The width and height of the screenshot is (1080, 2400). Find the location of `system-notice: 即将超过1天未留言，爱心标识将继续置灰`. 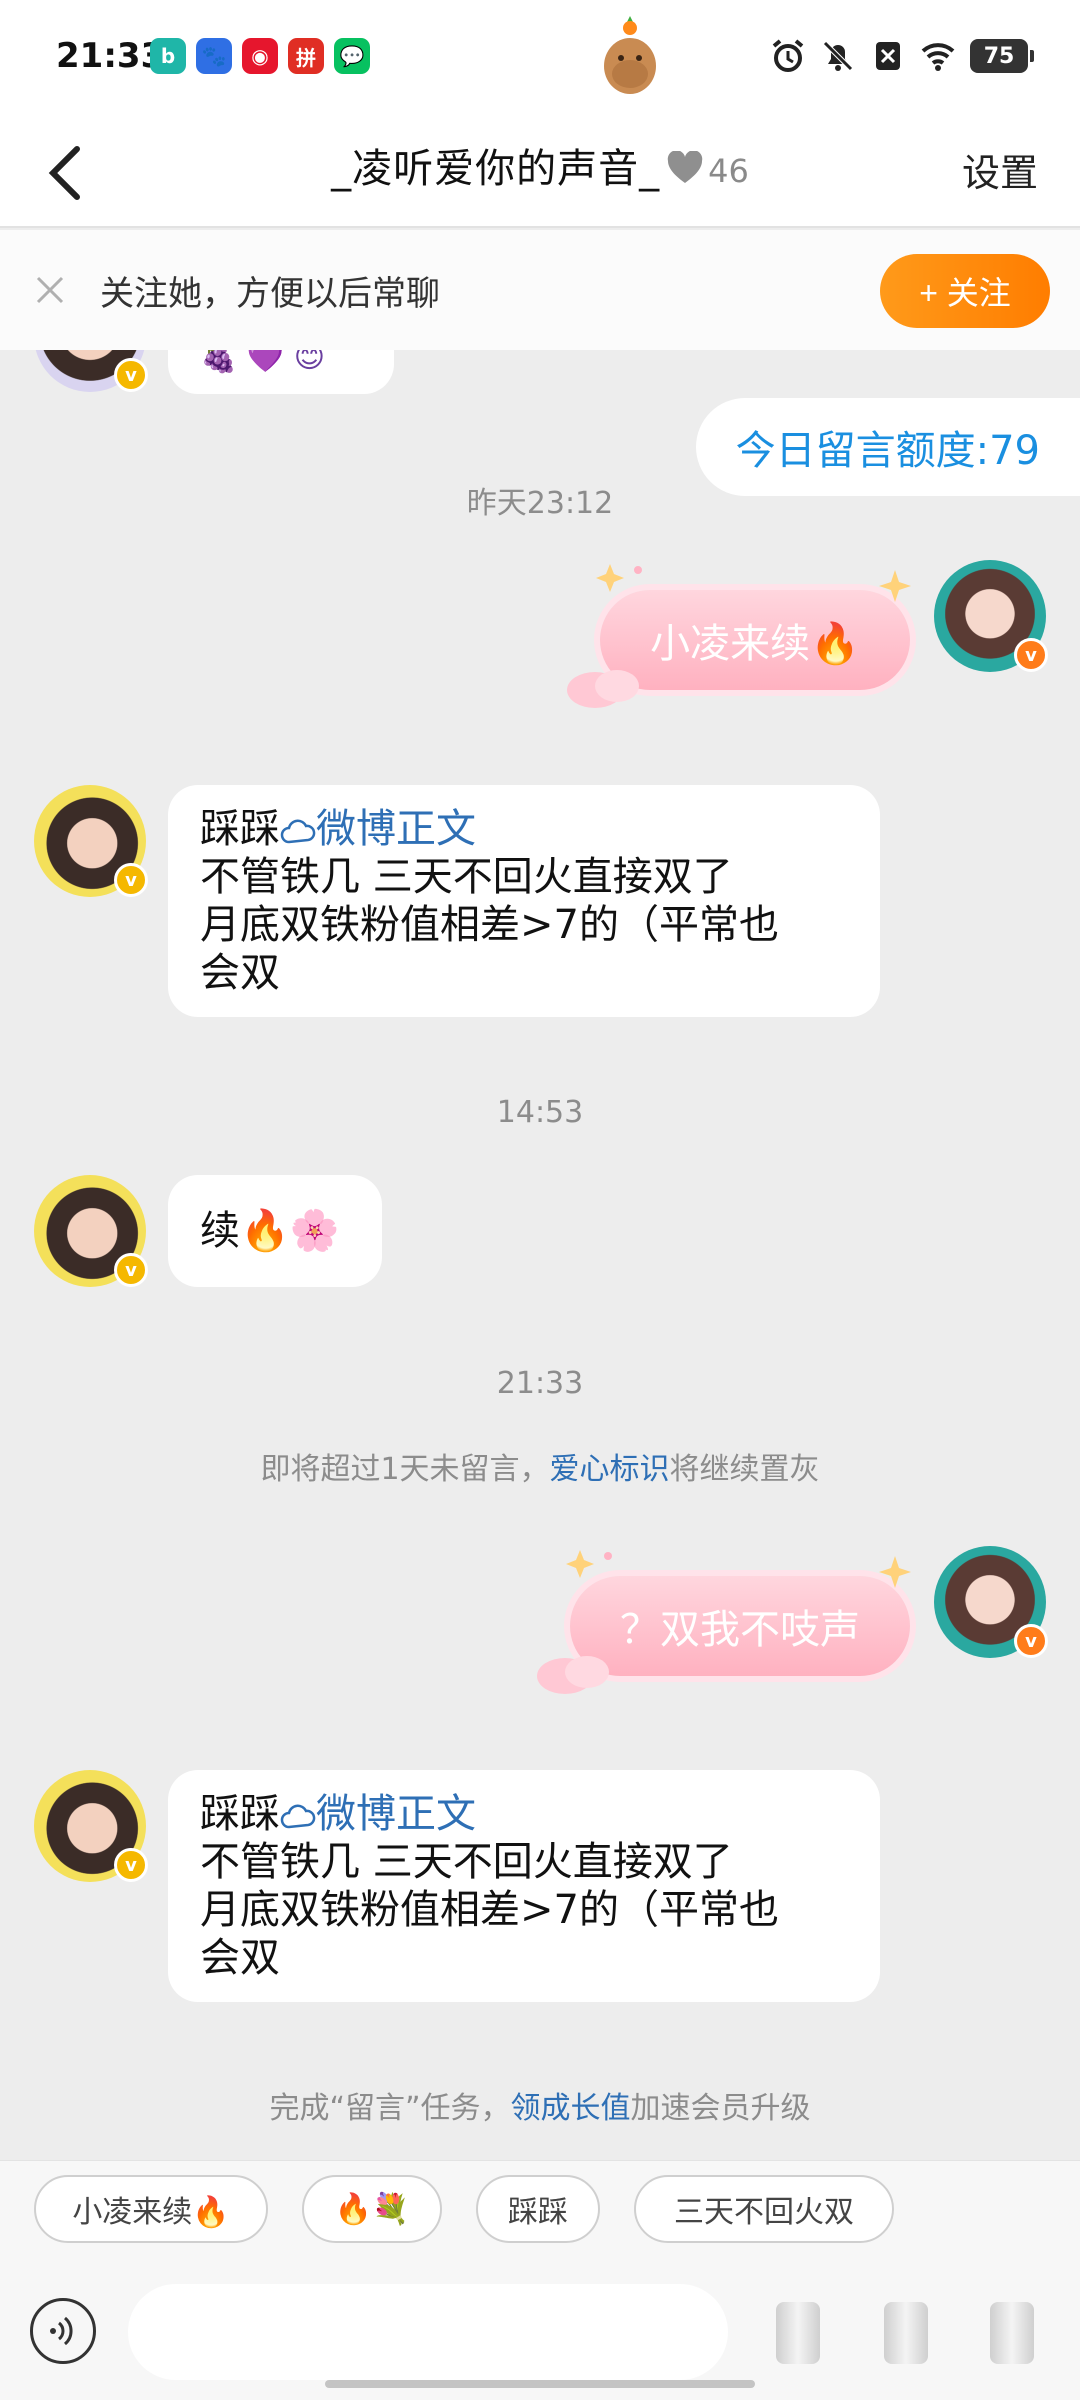

system-notice: 即将超过1天未留言，爱心标识将继续置灰 is located at coordinates (540, 1466).